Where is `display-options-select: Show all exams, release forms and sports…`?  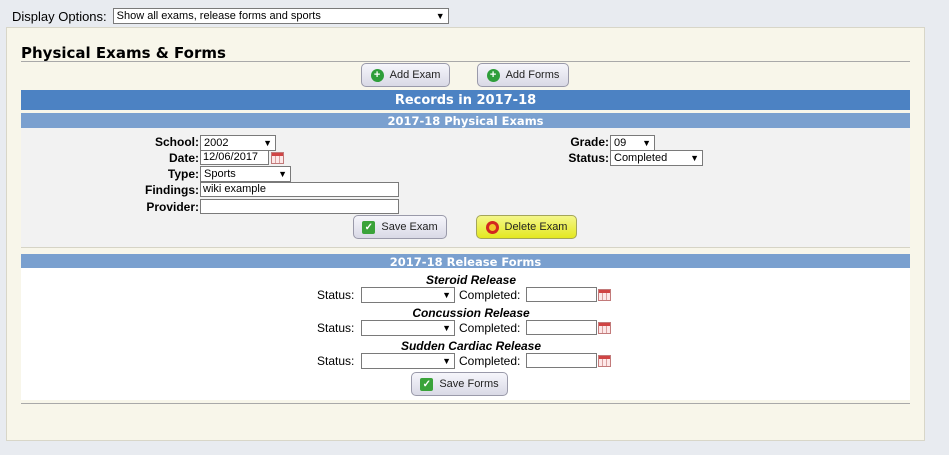
display-options-select: Show all exams, release forms and sports… is located at coordinates (280, 16).